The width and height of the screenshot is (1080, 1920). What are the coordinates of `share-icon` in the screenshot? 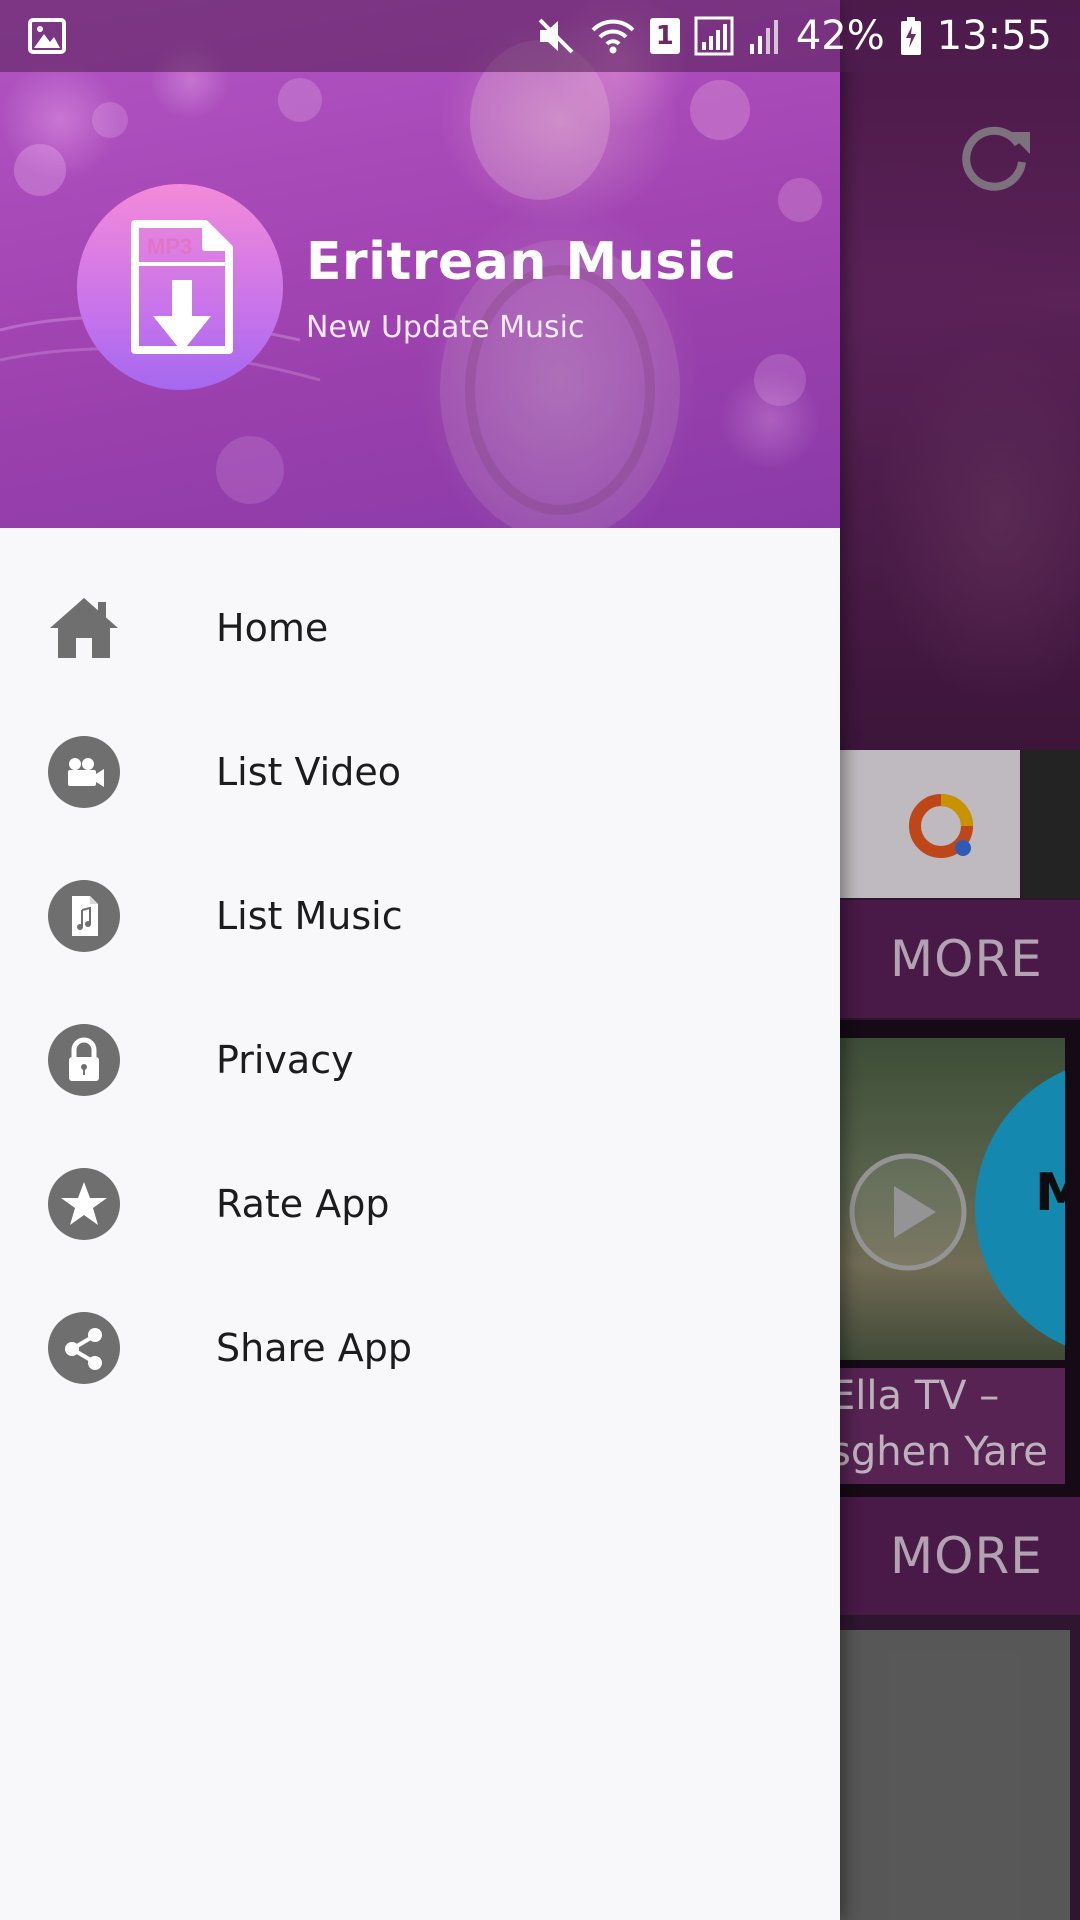 It's located at (84, 1348).